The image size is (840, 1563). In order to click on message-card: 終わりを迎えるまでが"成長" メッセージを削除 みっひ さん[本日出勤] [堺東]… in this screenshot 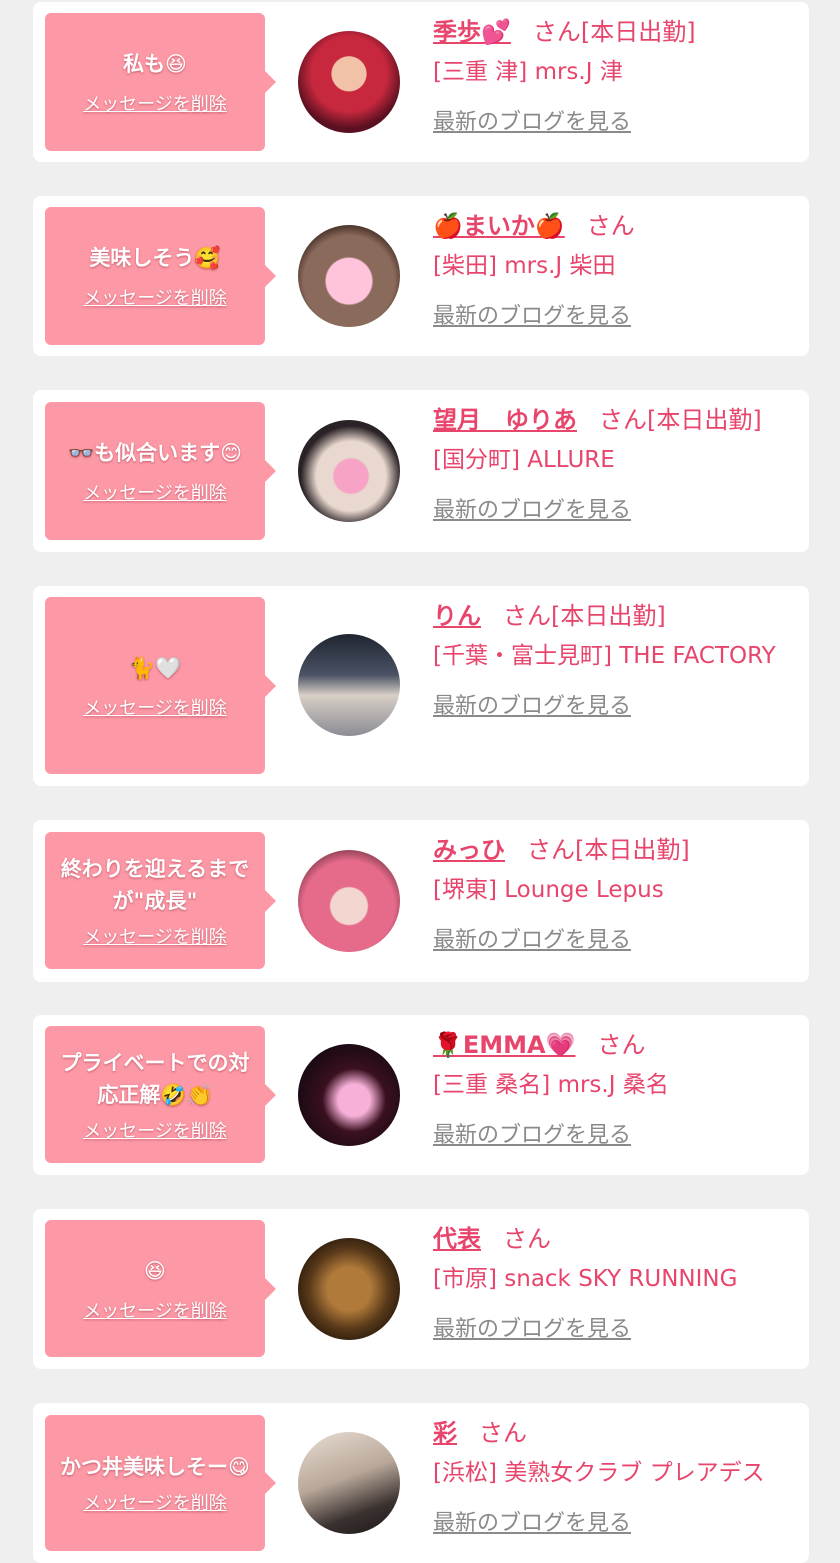, I will do `click(421, 901)`.